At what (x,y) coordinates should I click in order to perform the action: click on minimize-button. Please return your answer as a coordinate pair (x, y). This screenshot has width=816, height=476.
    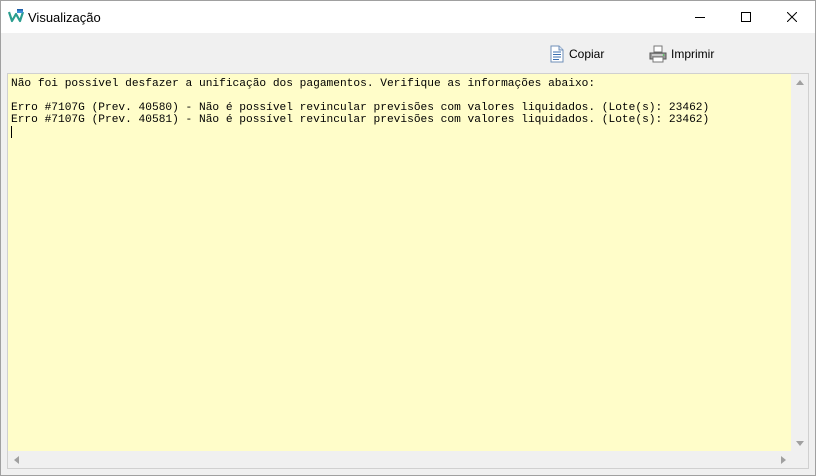
    Looking at the image, I should click on (700, 17).